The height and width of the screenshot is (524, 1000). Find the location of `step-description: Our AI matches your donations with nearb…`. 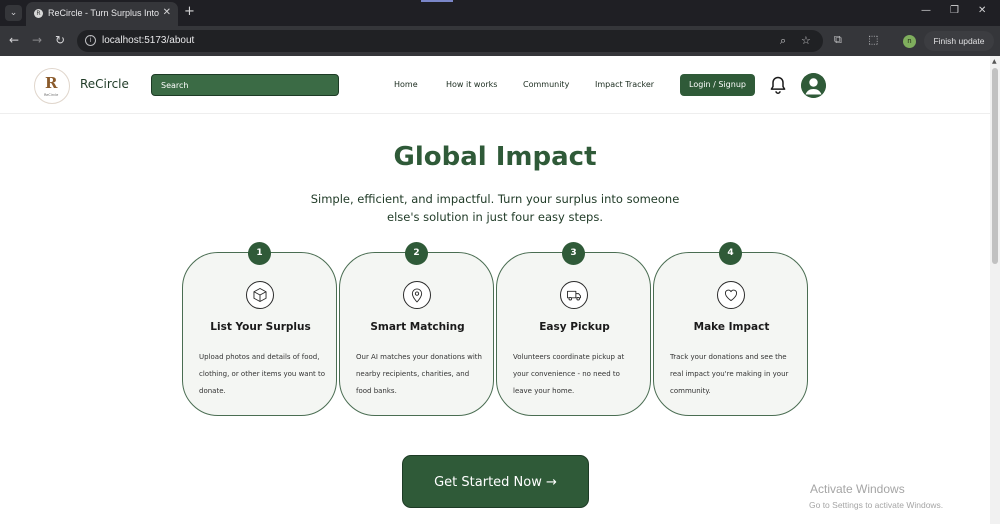

step-description: Our AI matches your donations with nearb… is located at coordinates (419, 374).